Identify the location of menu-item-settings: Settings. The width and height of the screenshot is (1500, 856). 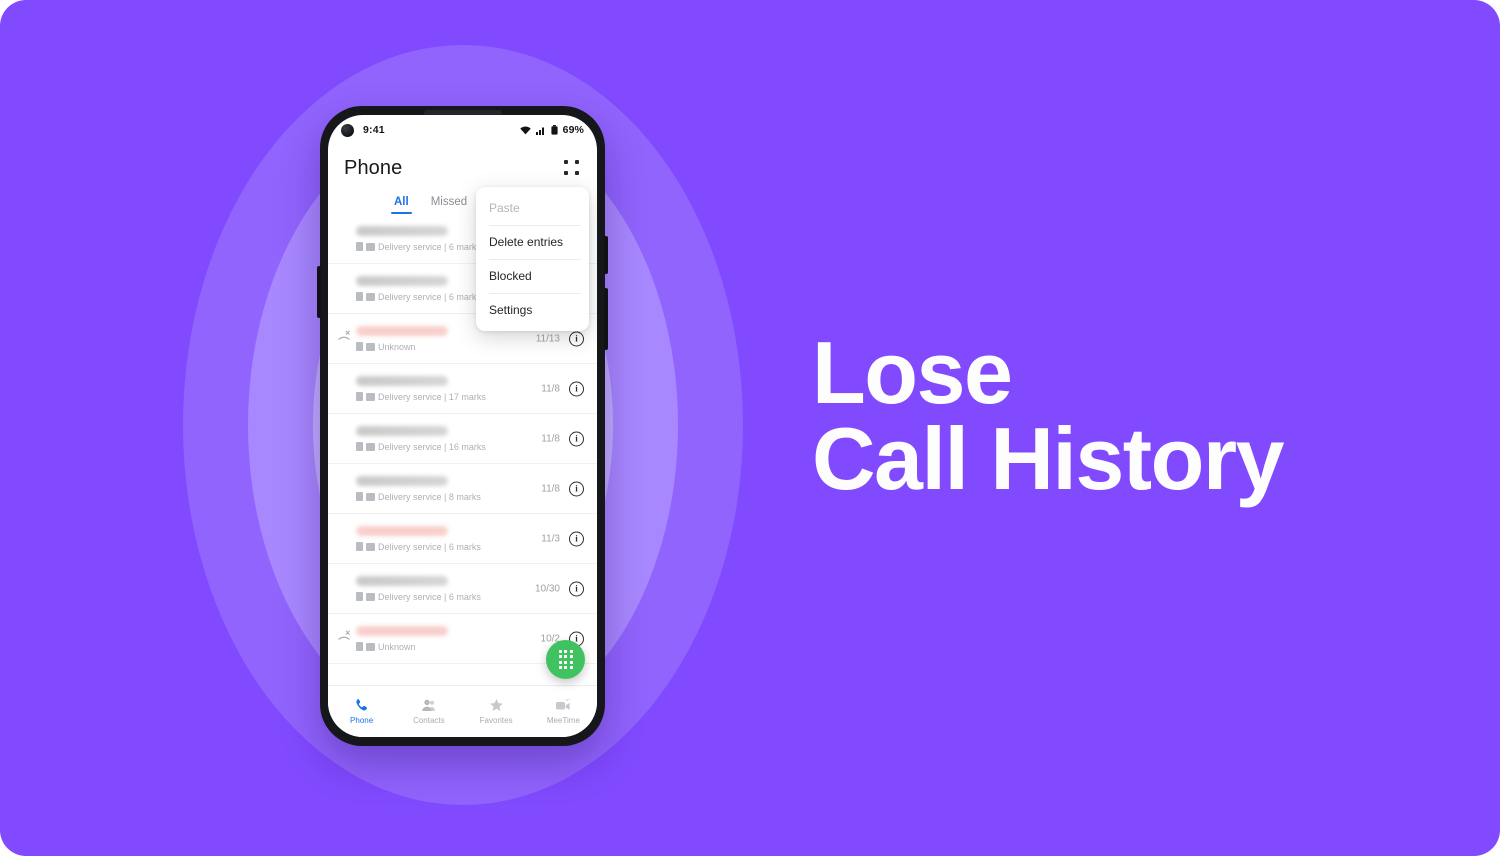
(532, 310).